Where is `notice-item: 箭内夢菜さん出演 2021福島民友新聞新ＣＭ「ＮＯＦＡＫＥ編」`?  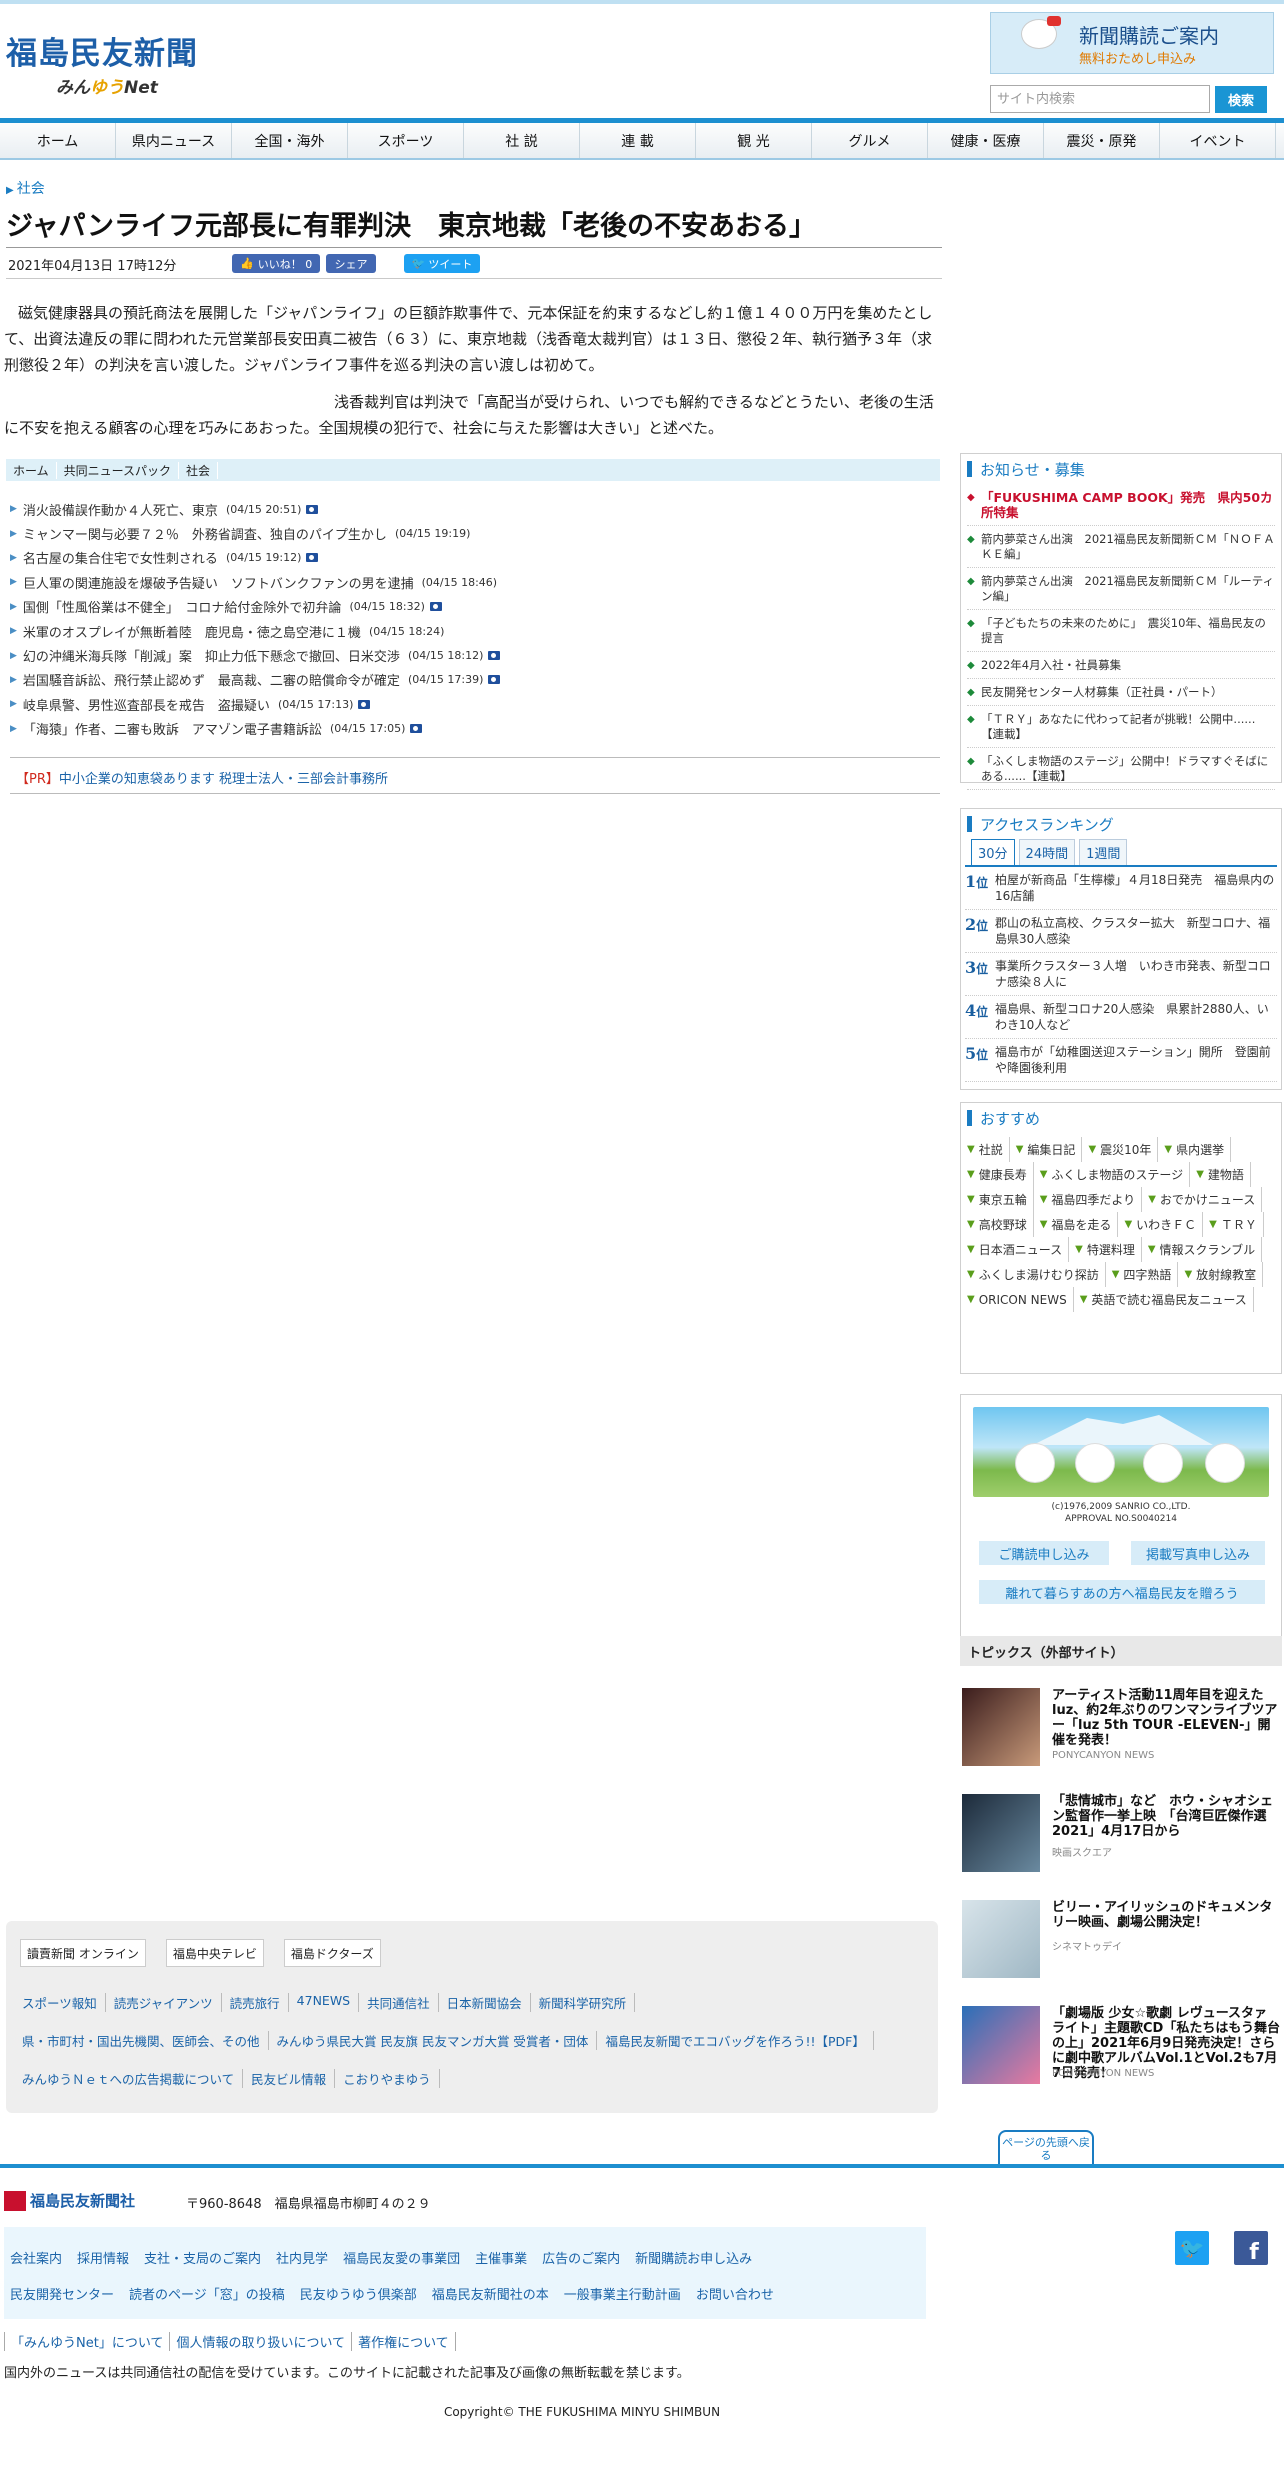
notice-item: 箭内夢菜さん出演 2021福島民友新聞新ＣＭ「ＮＯＦＡＫＥ編」 is located at coordinates (1121, 547).